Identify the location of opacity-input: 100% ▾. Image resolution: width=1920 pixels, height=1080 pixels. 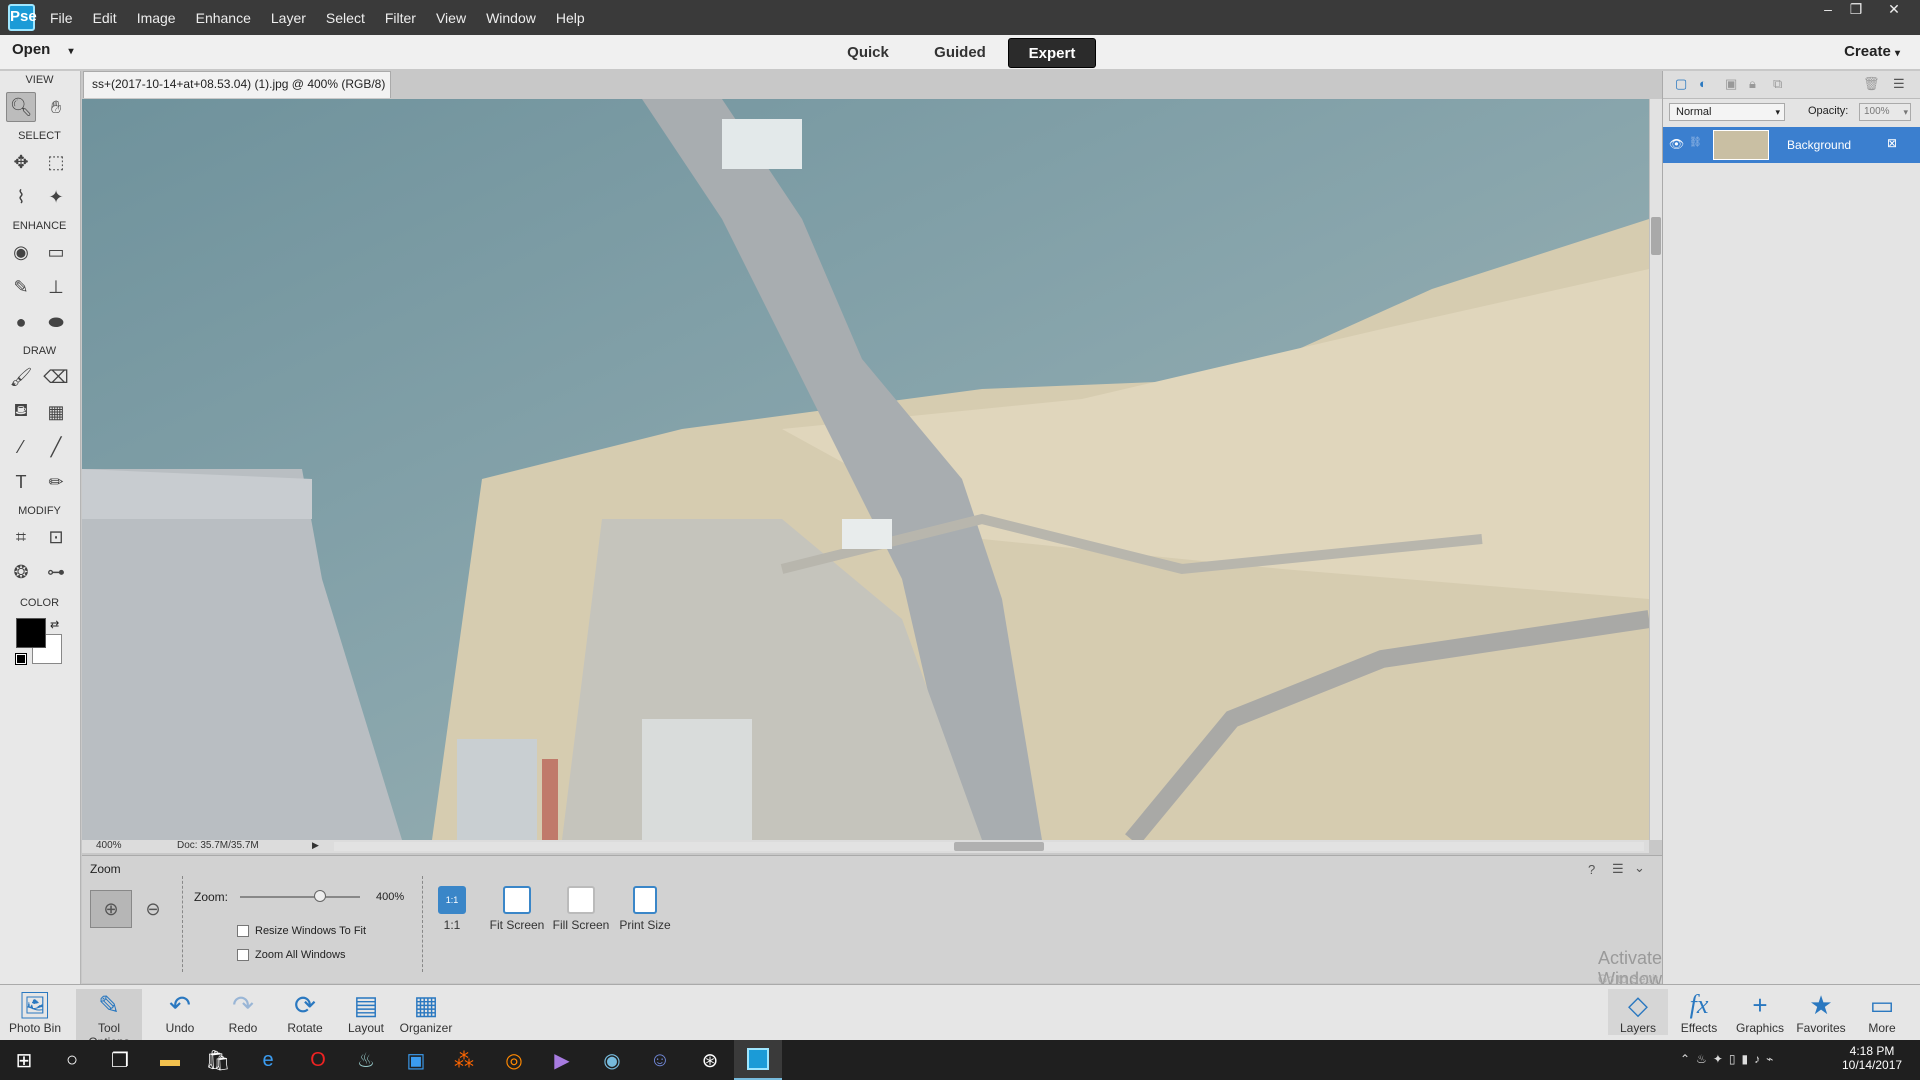
(1885, 112).